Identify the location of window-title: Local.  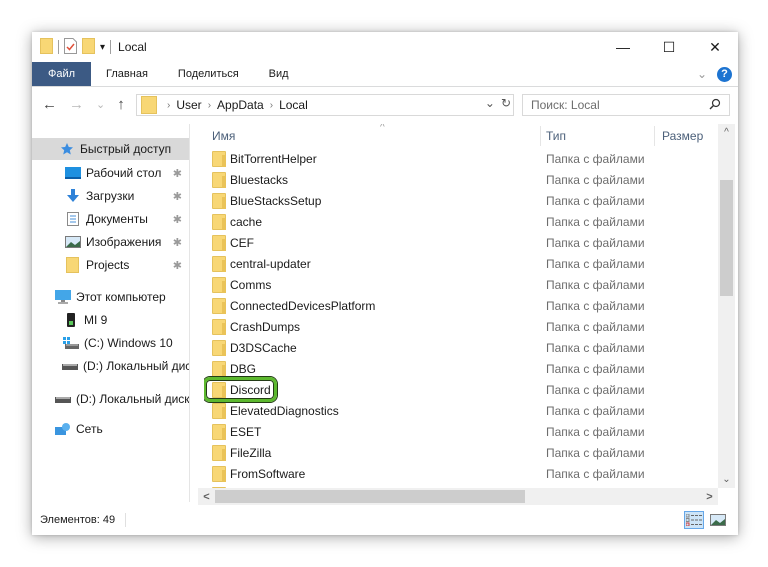
(132, 47).